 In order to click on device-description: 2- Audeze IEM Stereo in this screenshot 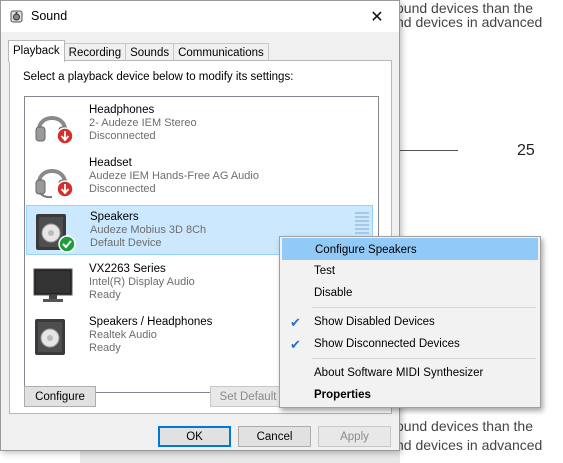, I will do `click(143, 123)`.